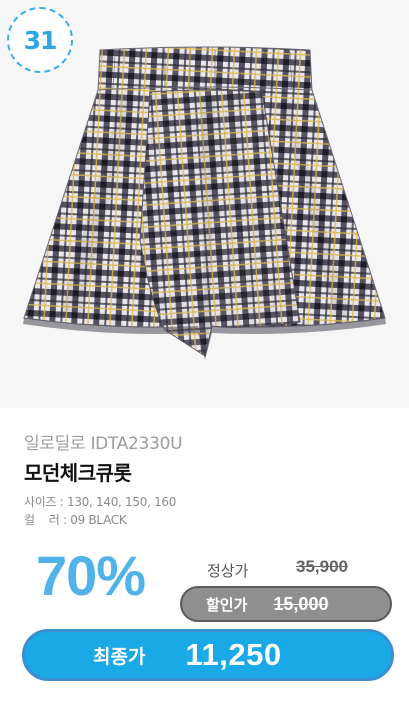 The height and width of the screenshot is (714, 409). I want to click on badge-number: 31, so click(40, 40).